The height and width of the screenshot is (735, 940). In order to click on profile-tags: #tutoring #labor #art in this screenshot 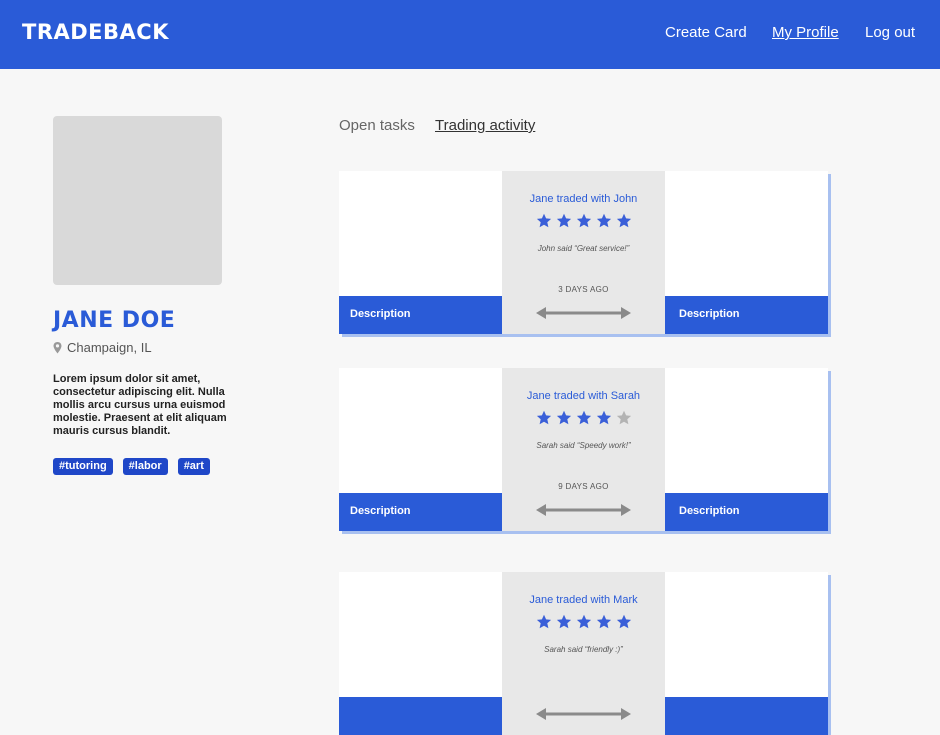, I will do `click(131, 466)`.